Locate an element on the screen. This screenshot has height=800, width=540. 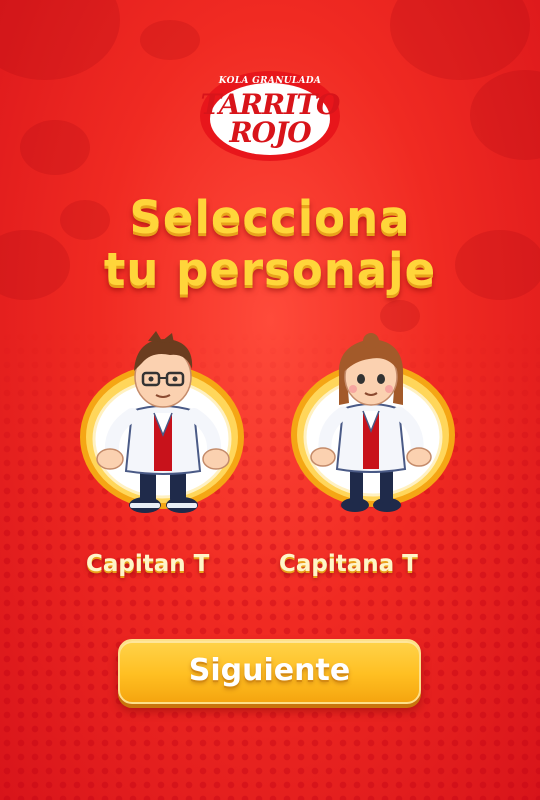
page-title: Selecciona tu personaje is located at coordinates (270, 244).